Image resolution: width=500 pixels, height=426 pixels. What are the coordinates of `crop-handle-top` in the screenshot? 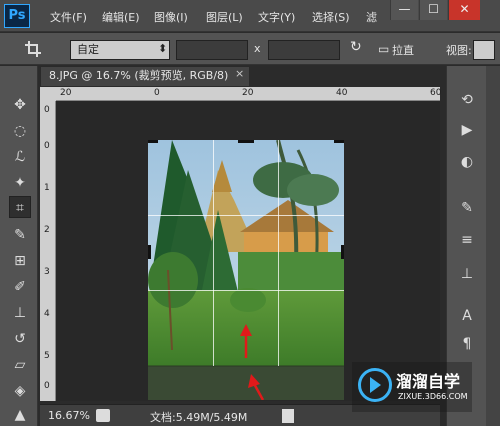 It's located at (246, 141).